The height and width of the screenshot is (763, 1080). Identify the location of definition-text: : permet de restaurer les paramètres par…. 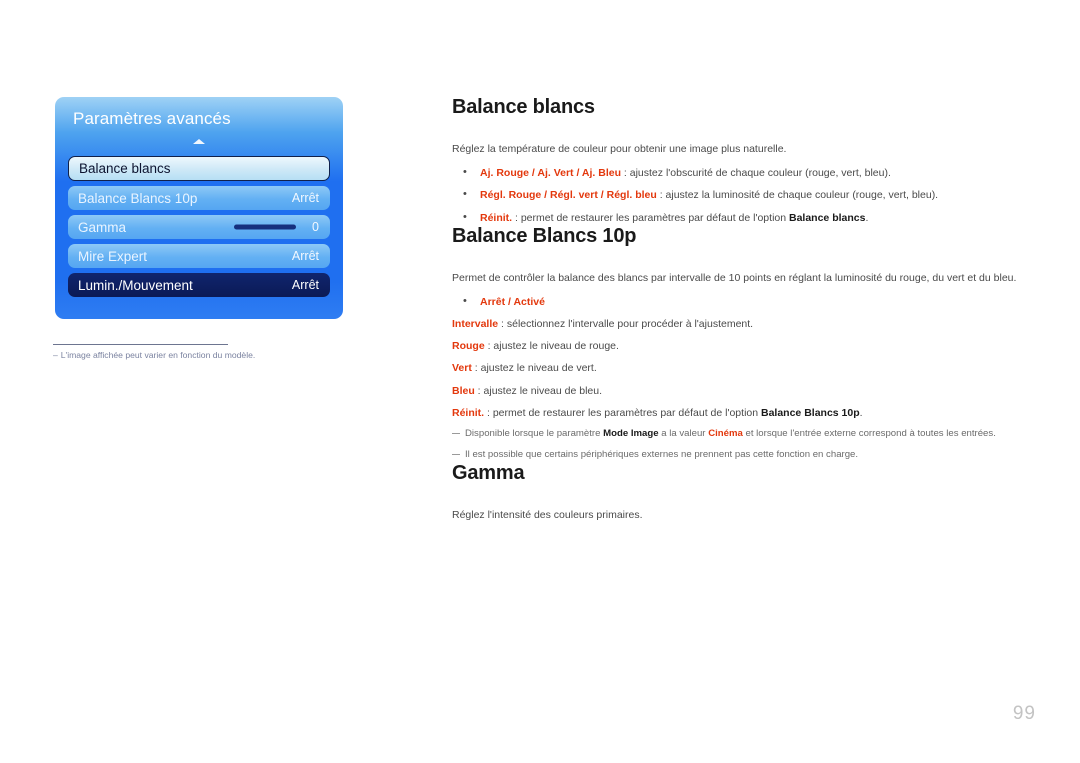
(622, 412).